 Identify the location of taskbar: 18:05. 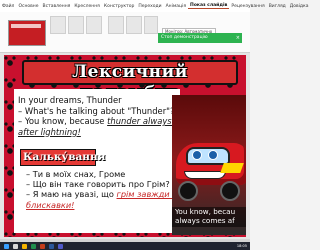
(125, 246).